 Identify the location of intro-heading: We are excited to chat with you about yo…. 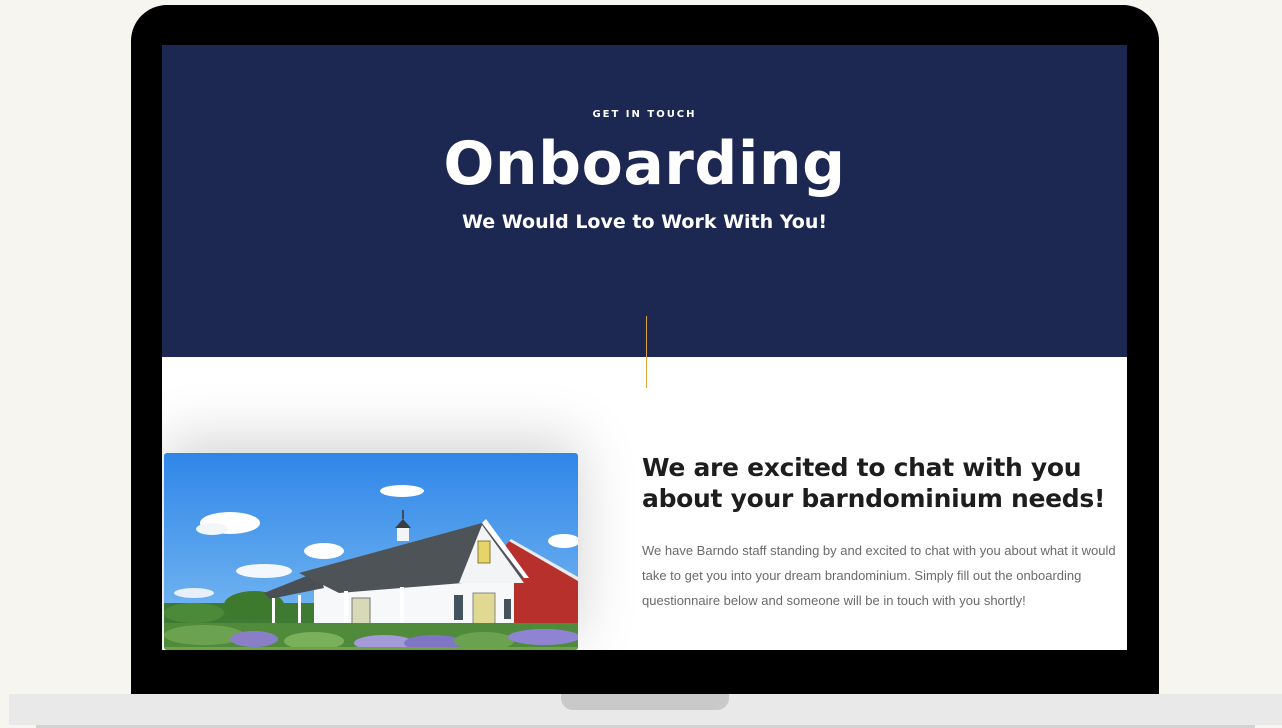
(874, 483).